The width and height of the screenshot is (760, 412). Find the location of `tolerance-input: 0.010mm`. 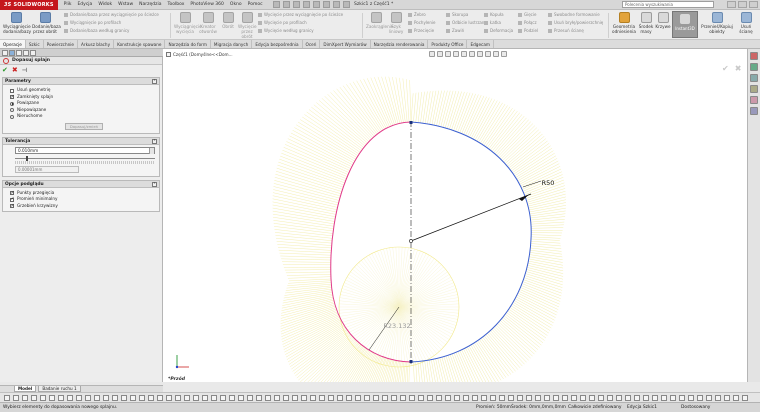

tolerance-input: 0.010mm is located at coordinates (85, 150).